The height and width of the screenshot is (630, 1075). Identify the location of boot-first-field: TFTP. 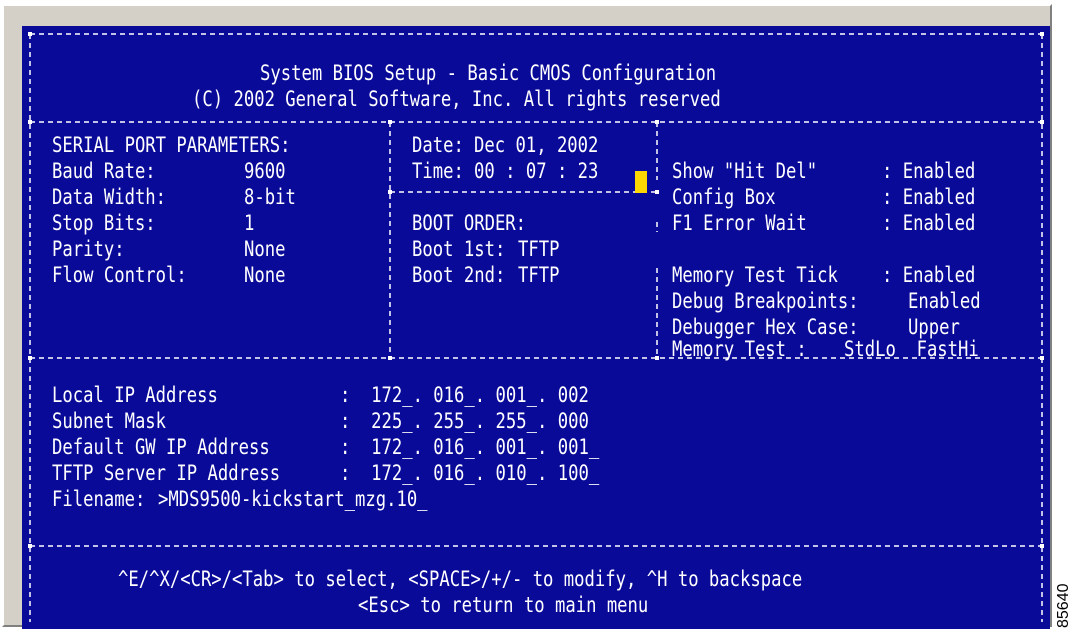
(538, 249).